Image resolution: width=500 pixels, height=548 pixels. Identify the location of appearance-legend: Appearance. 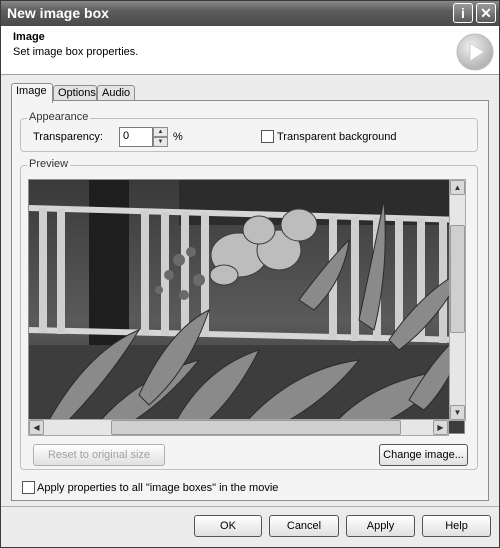
(59, 117).